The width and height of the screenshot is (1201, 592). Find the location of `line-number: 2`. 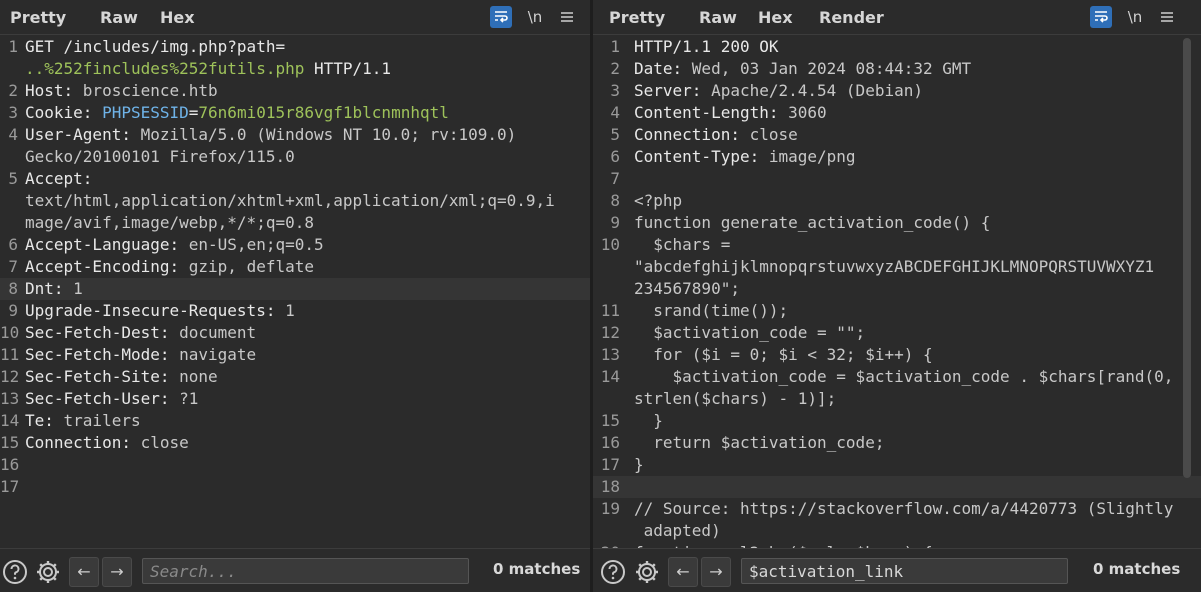

line-number: 2 is located at coordinates (615, 68).